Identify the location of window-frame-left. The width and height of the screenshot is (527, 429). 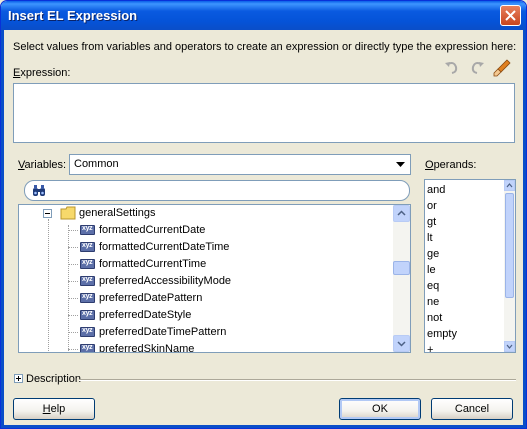
(2, 229).